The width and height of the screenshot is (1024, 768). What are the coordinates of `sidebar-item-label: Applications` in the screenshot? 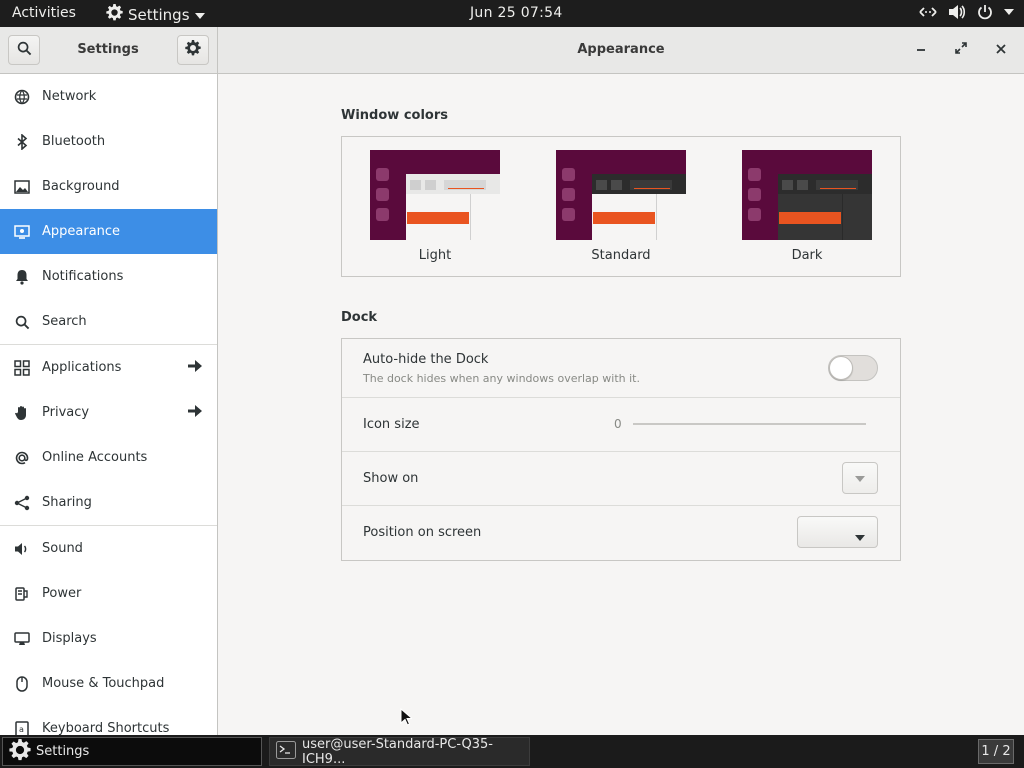 It's located at (82, 367).